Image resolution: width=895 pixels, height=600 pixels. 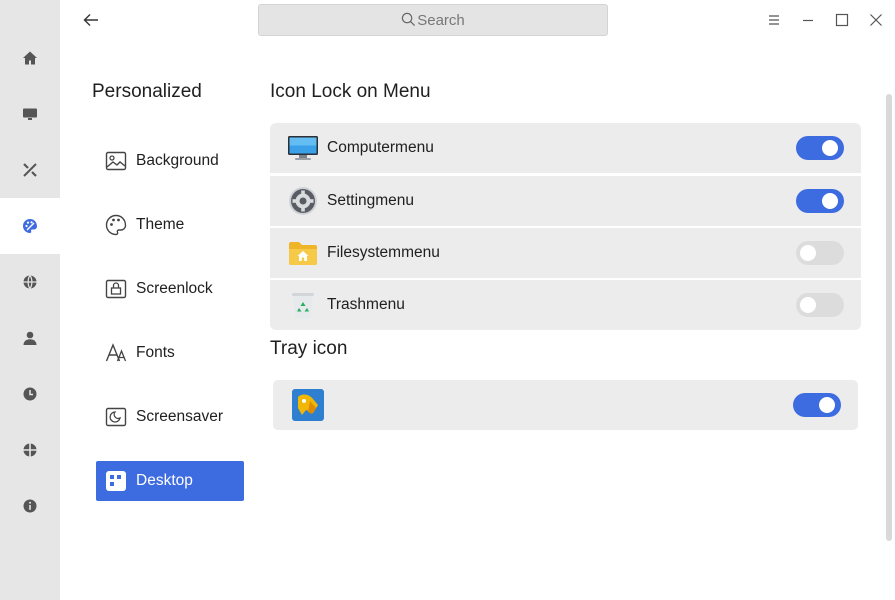 I want to click on minimize-button, so click(x=808, y=20).